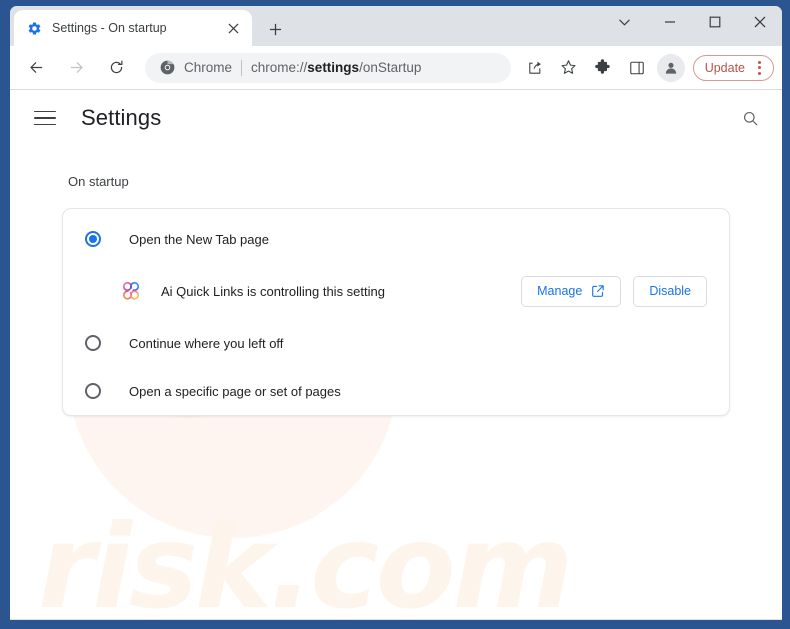 This screenshot has height=629, width=790. I want to click on profile-avatar, so click(670, 67).